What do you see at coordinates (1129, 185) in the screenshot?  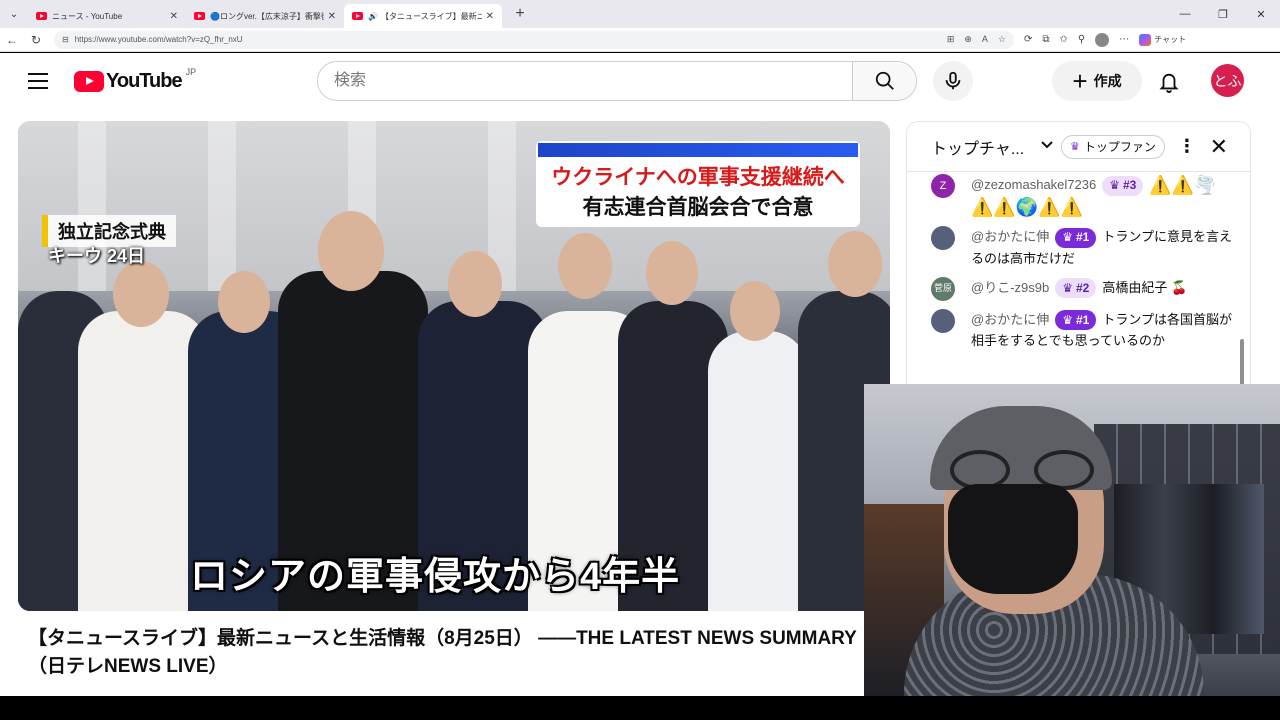 I see `rank-text: #3` at bounding box center [1129, 185].